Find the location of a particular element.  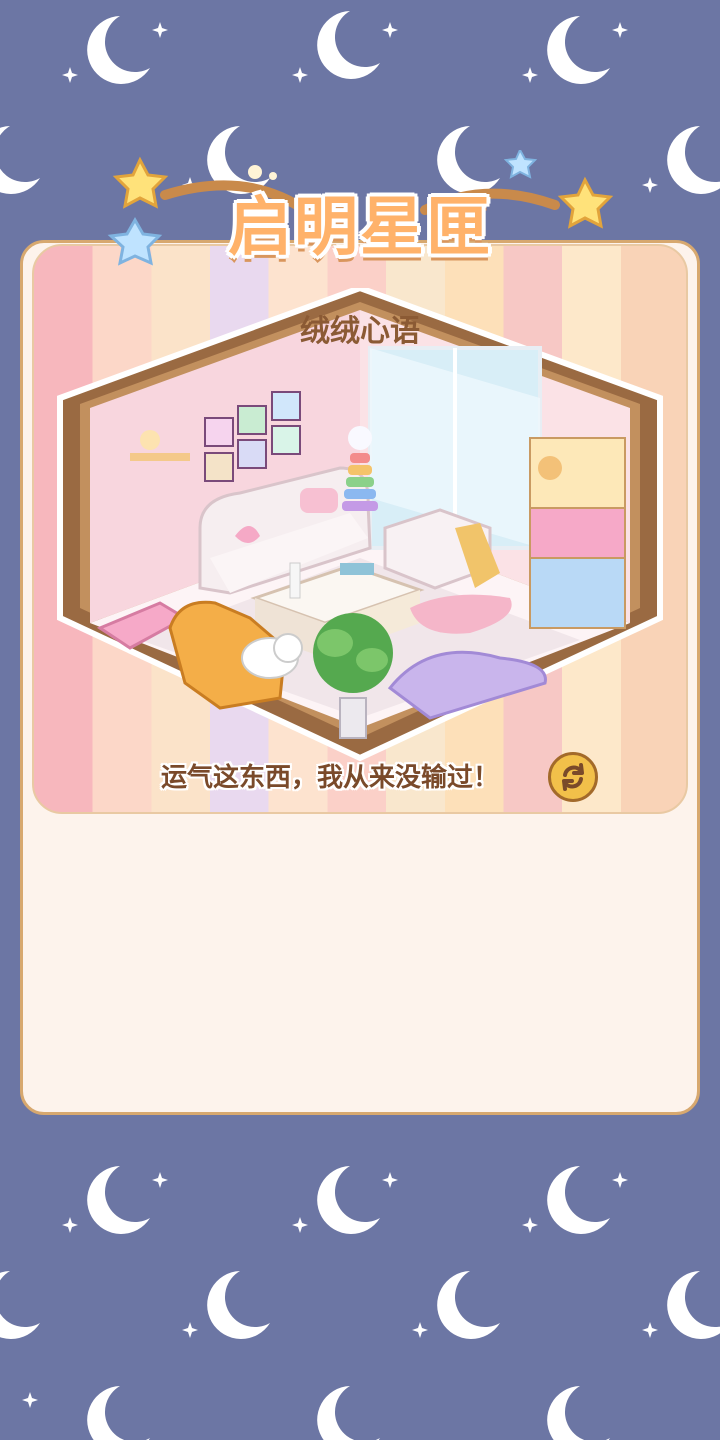

refresh-icon is located at coordinates (573, 777).